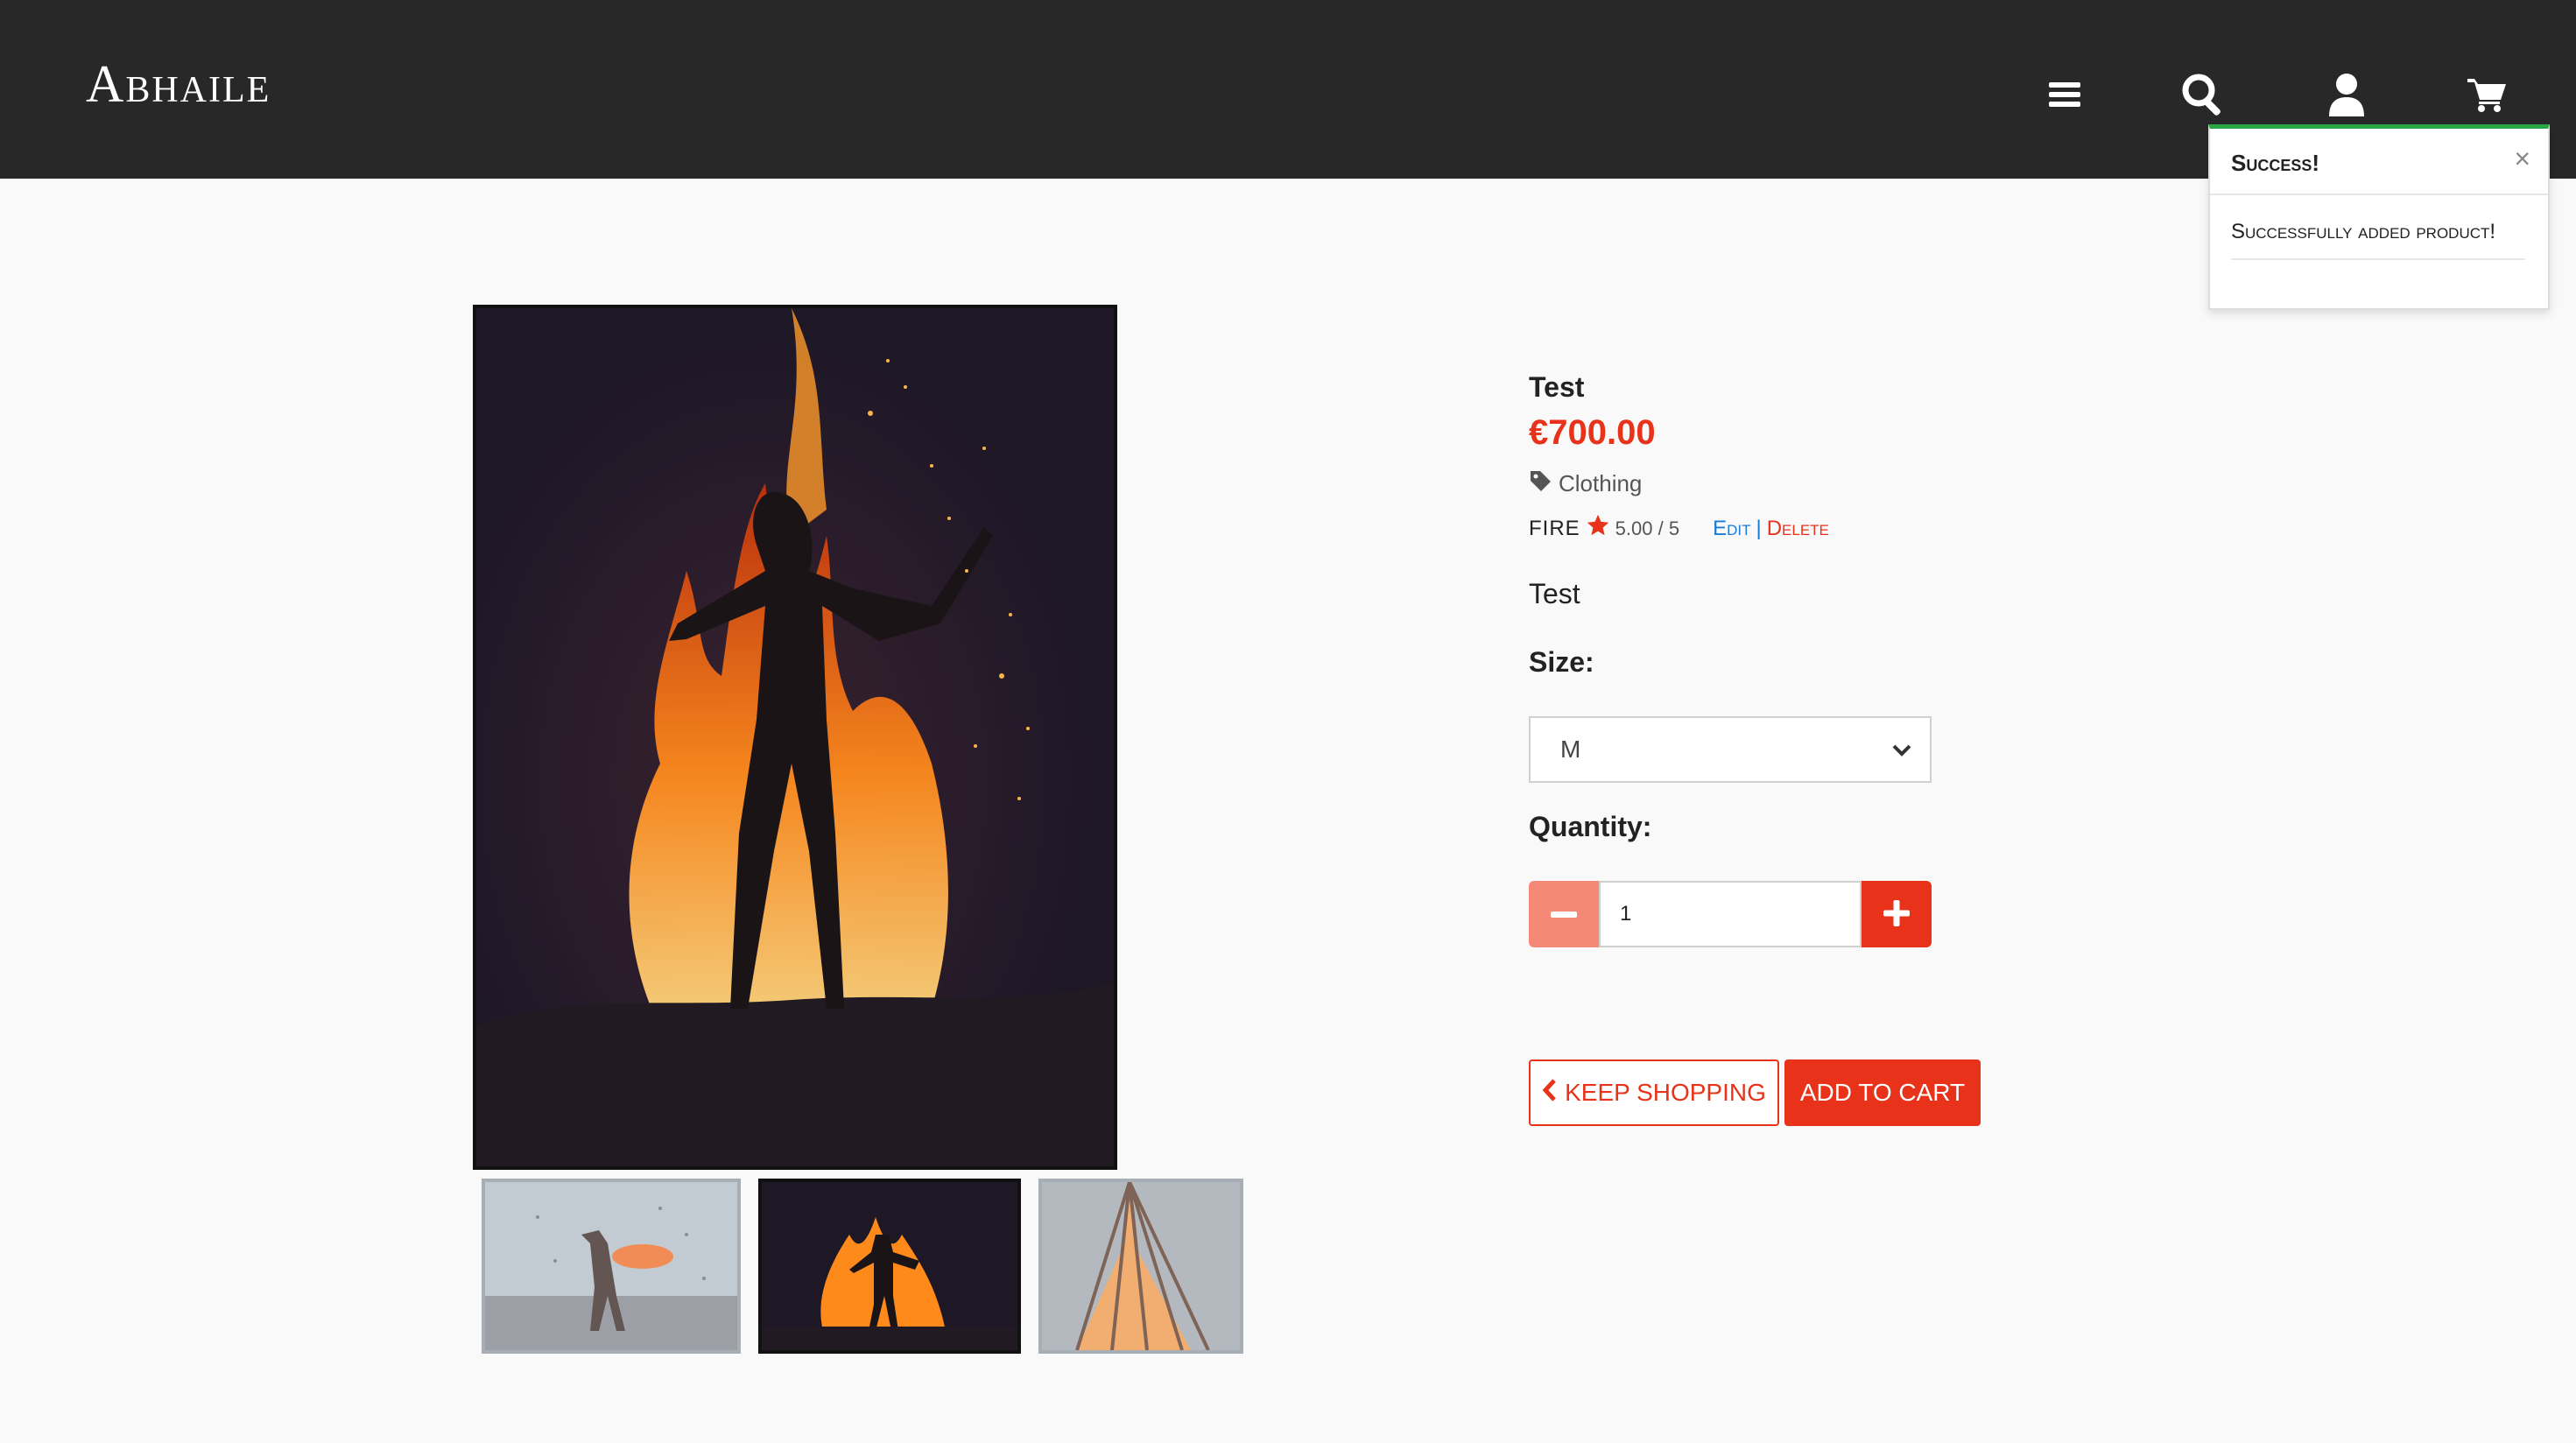 The height and width of the screenshot is (1443, 2576). What do you see at coordinates (2486, 94) in the screenshot?
I see `cart-icon` at bounding box center [2486, 94].